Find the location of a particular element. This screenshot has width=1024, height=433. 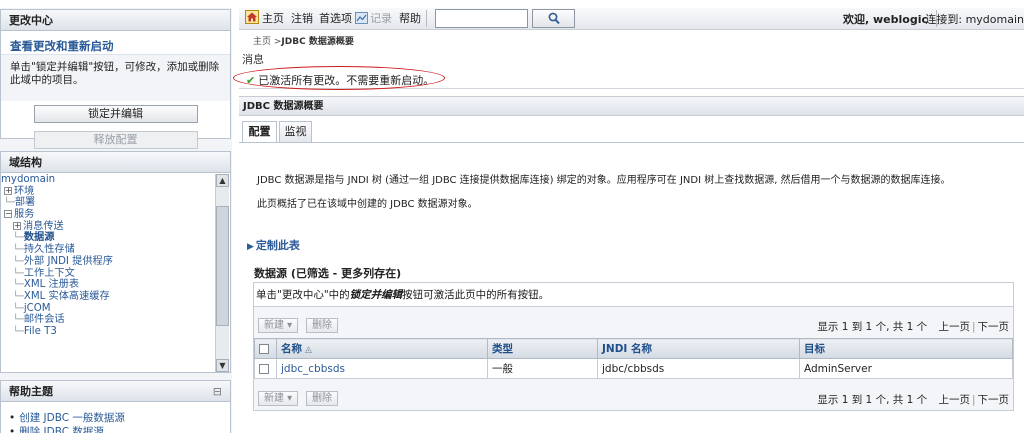

collapse-icon: − is located at coordinates (8, 214).